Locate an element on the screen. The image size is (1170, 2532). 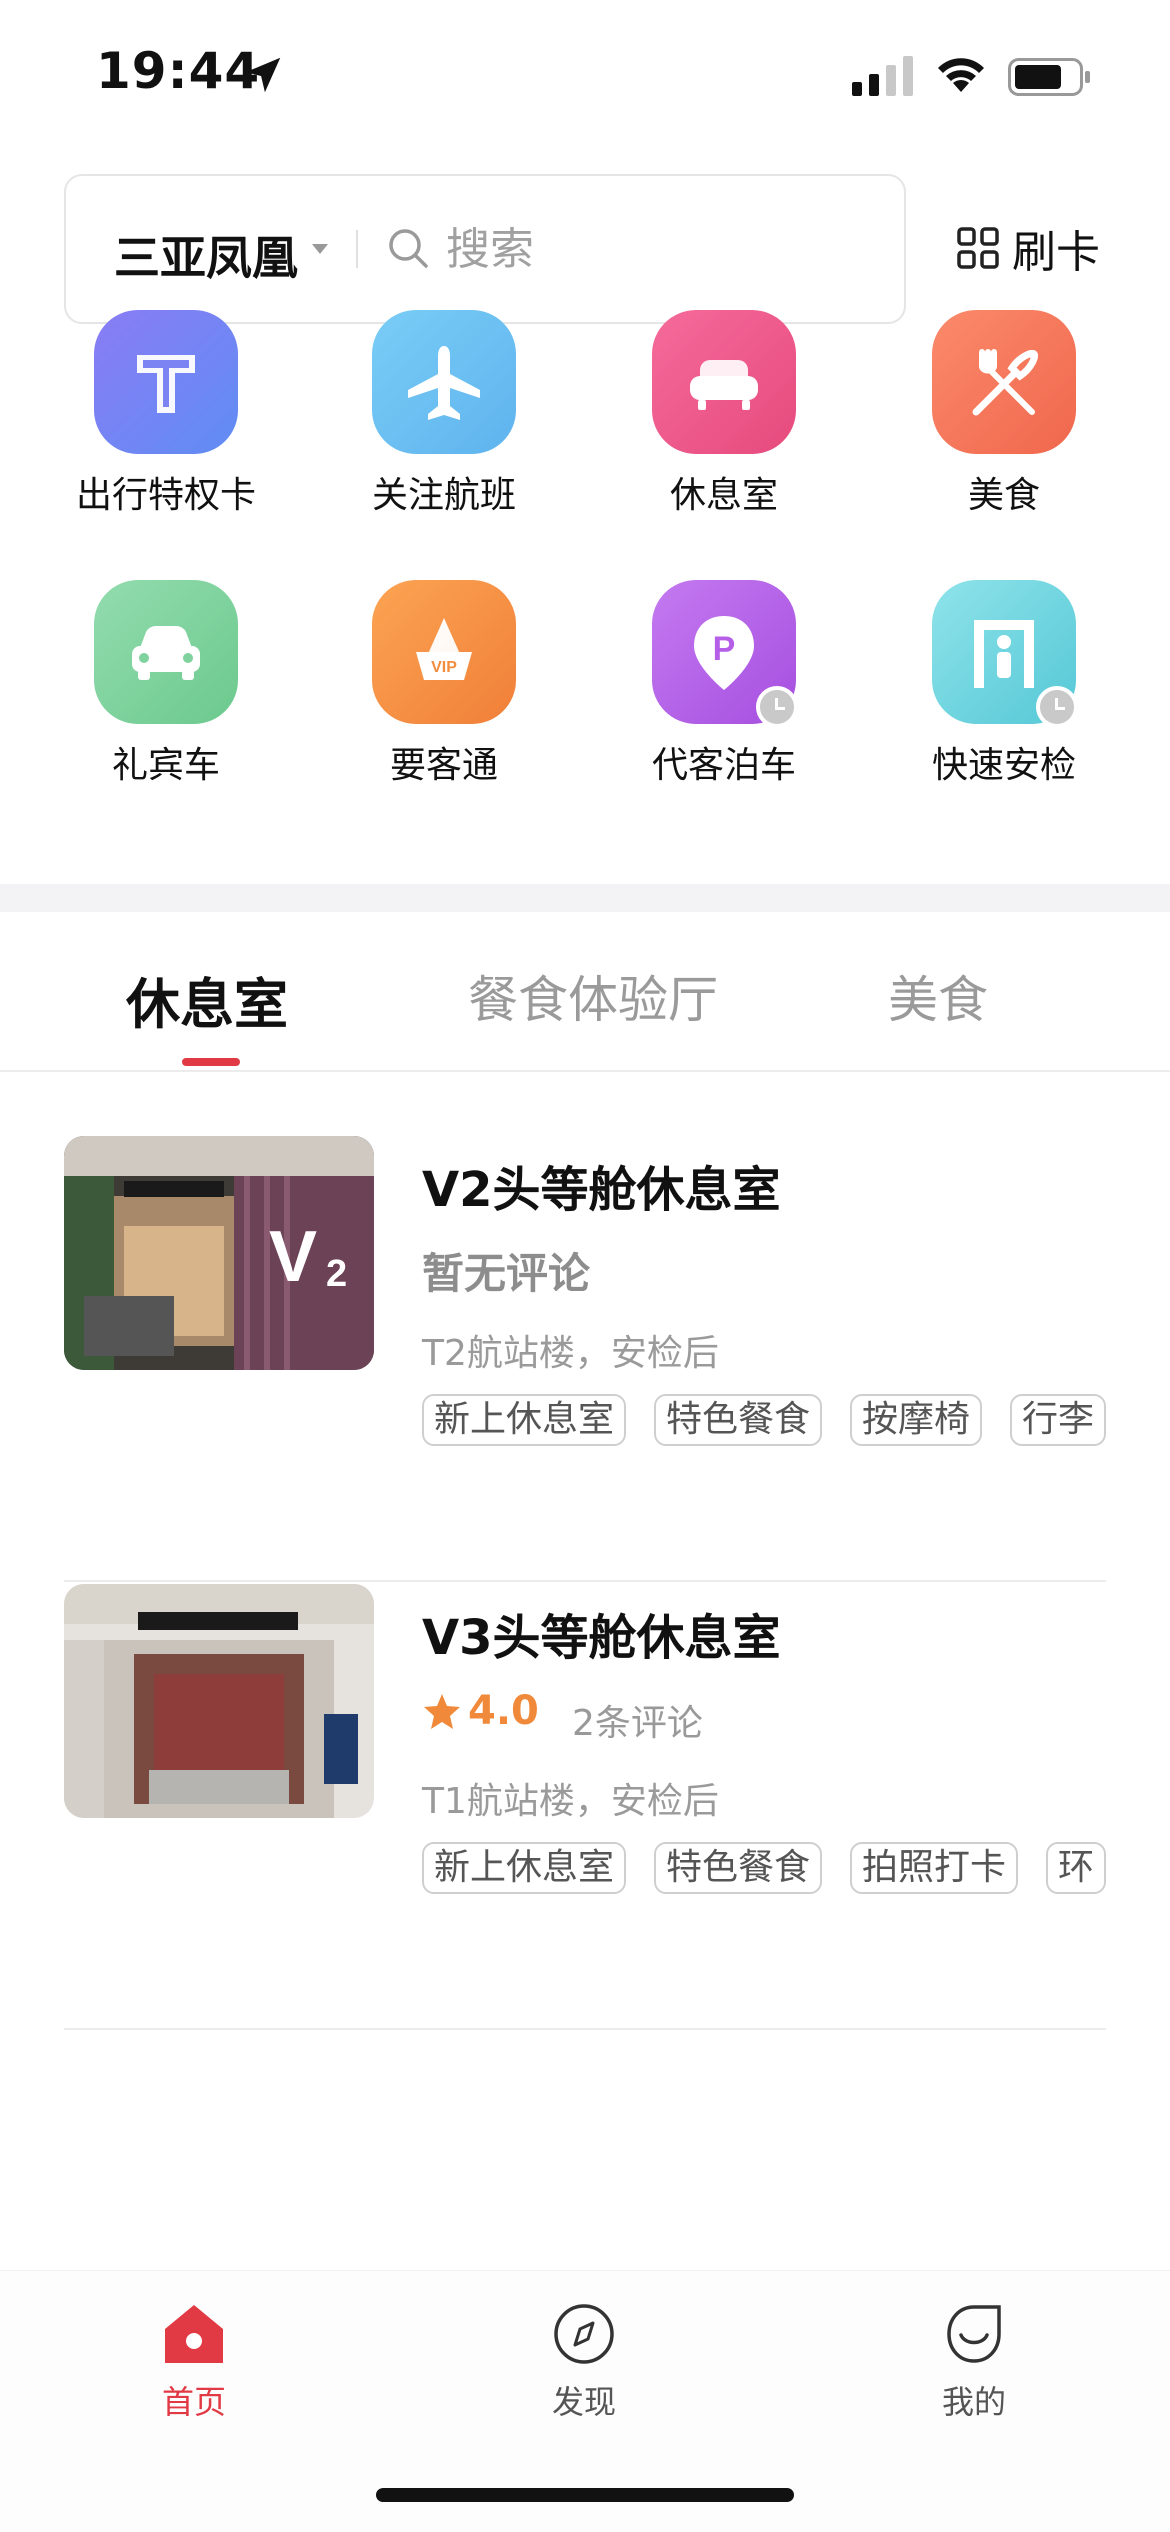
grid-label: 美食 is located at coordinates (1003, 495).